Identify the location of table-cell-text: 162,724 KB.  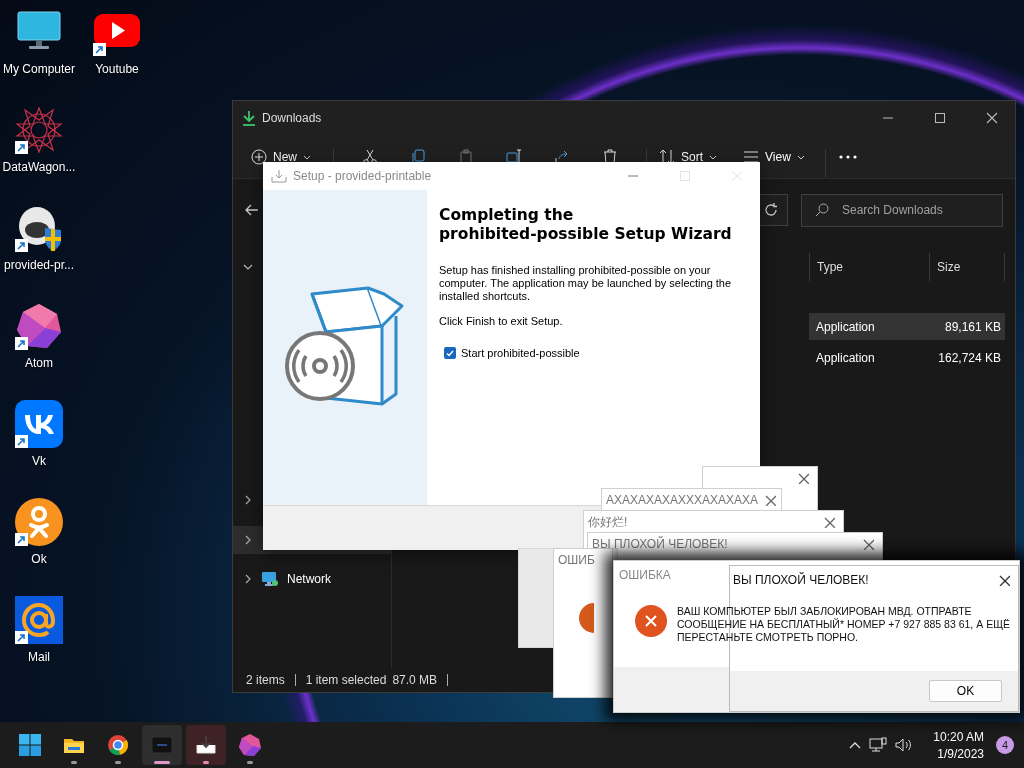
(969, 358).